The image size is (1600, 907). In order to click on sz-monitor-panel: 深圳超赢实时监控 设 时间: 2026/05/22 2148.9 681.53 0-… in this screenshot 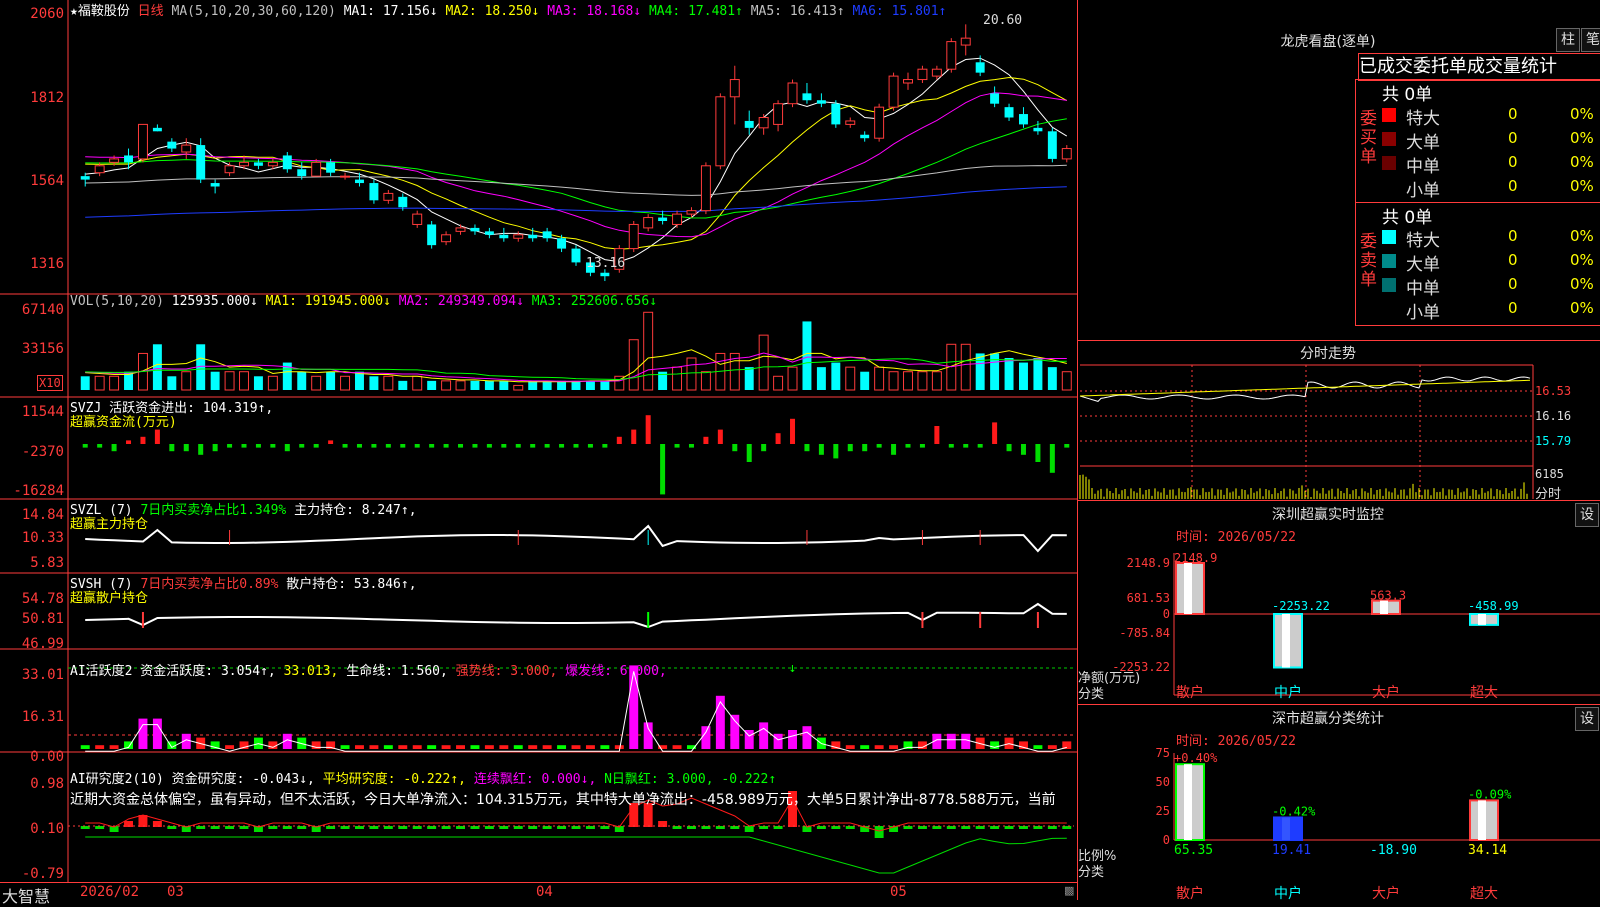, I will do `click(1339, 602)`.